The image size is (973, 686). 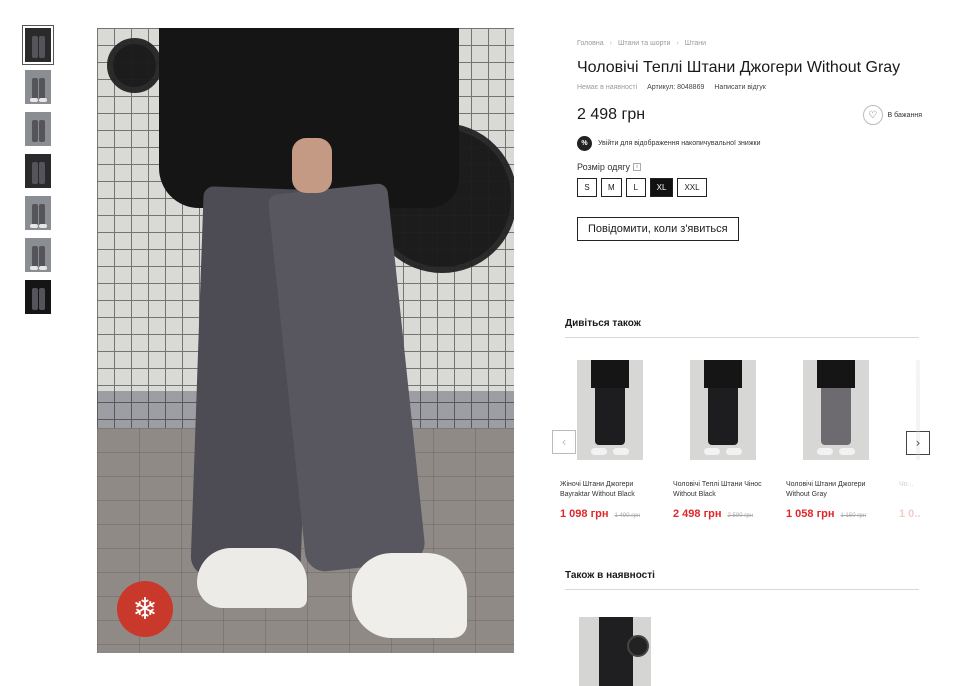 What do you see at coordinates (627, 516) in the screenshot?
I see `product-card-old-price: 1 490 грн` at bounding box center [627, 516].